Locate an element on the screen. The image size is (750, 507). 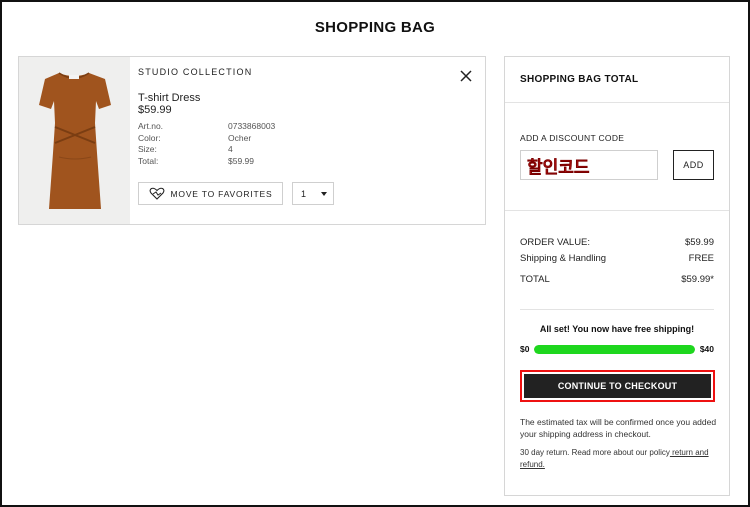
attr-key: Color: is located at coordinates (149, 137).